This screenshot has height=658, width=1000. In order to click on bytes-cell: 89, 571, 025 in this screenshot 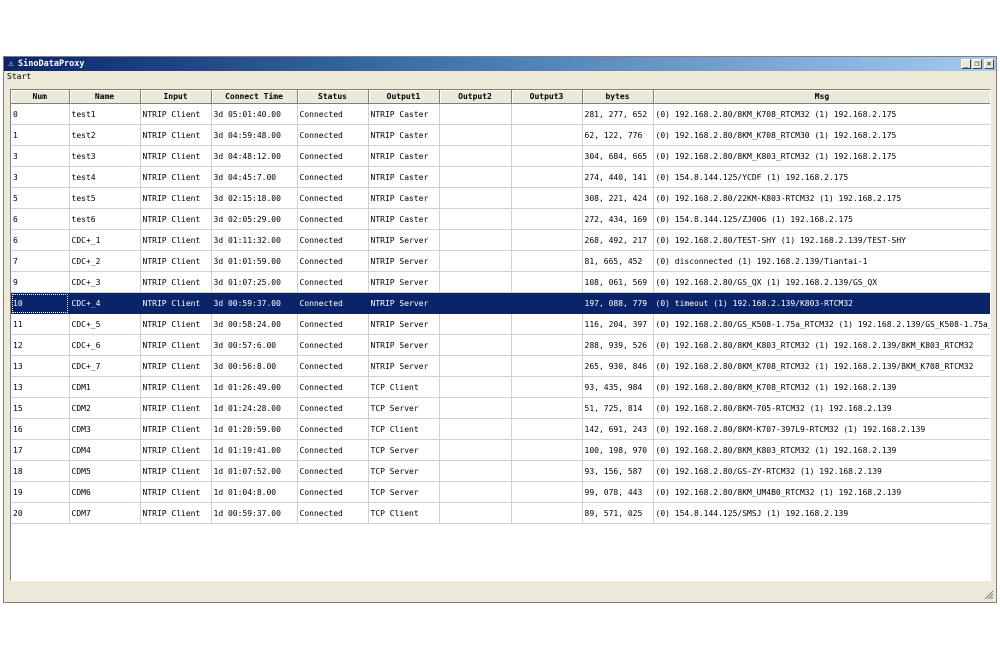, I will do `click(618, 513)`.